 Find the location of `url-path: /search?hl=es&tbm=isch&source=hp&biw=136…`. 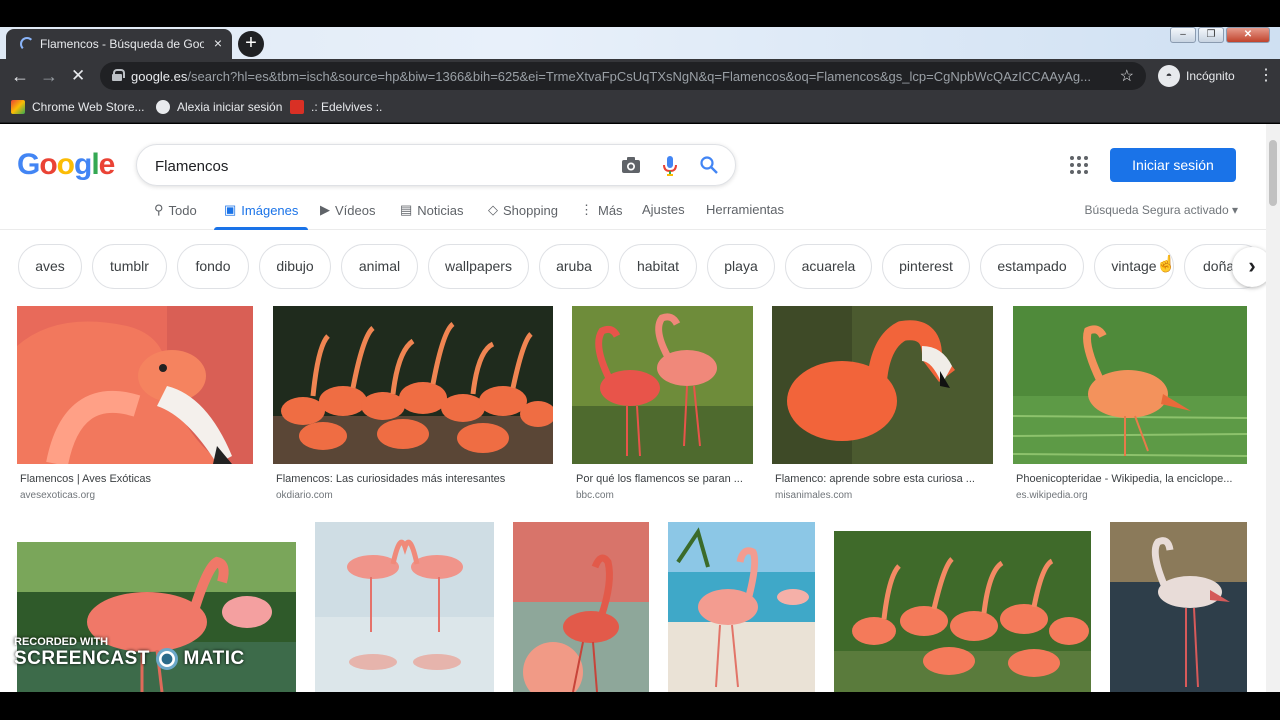

url-path: /search?hl=es&tbm=isch&source=hp&biw=136… is located at coordinates (639, 76).